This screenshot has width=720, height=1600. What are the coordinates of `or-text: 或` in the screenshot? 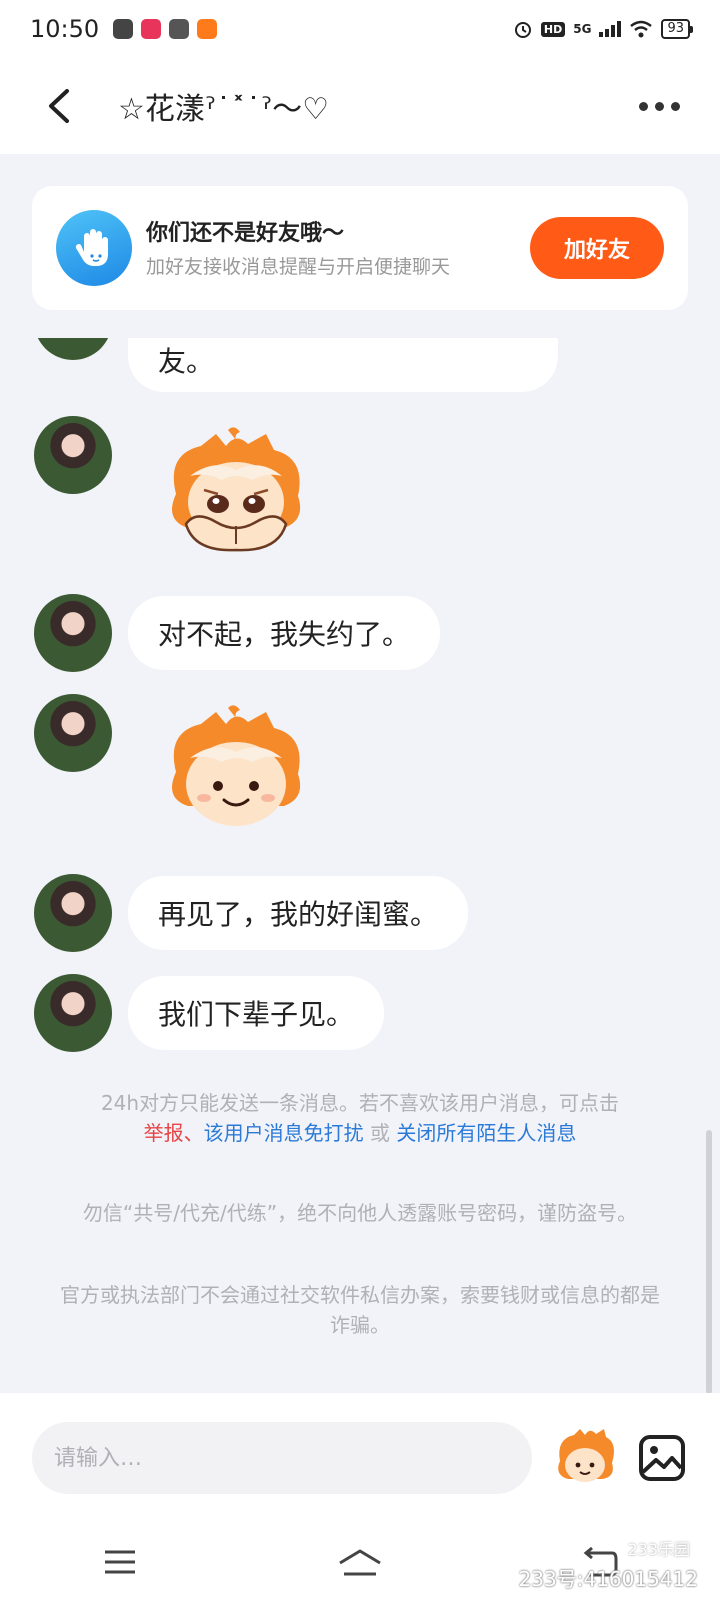 It's located at (380, 1133).